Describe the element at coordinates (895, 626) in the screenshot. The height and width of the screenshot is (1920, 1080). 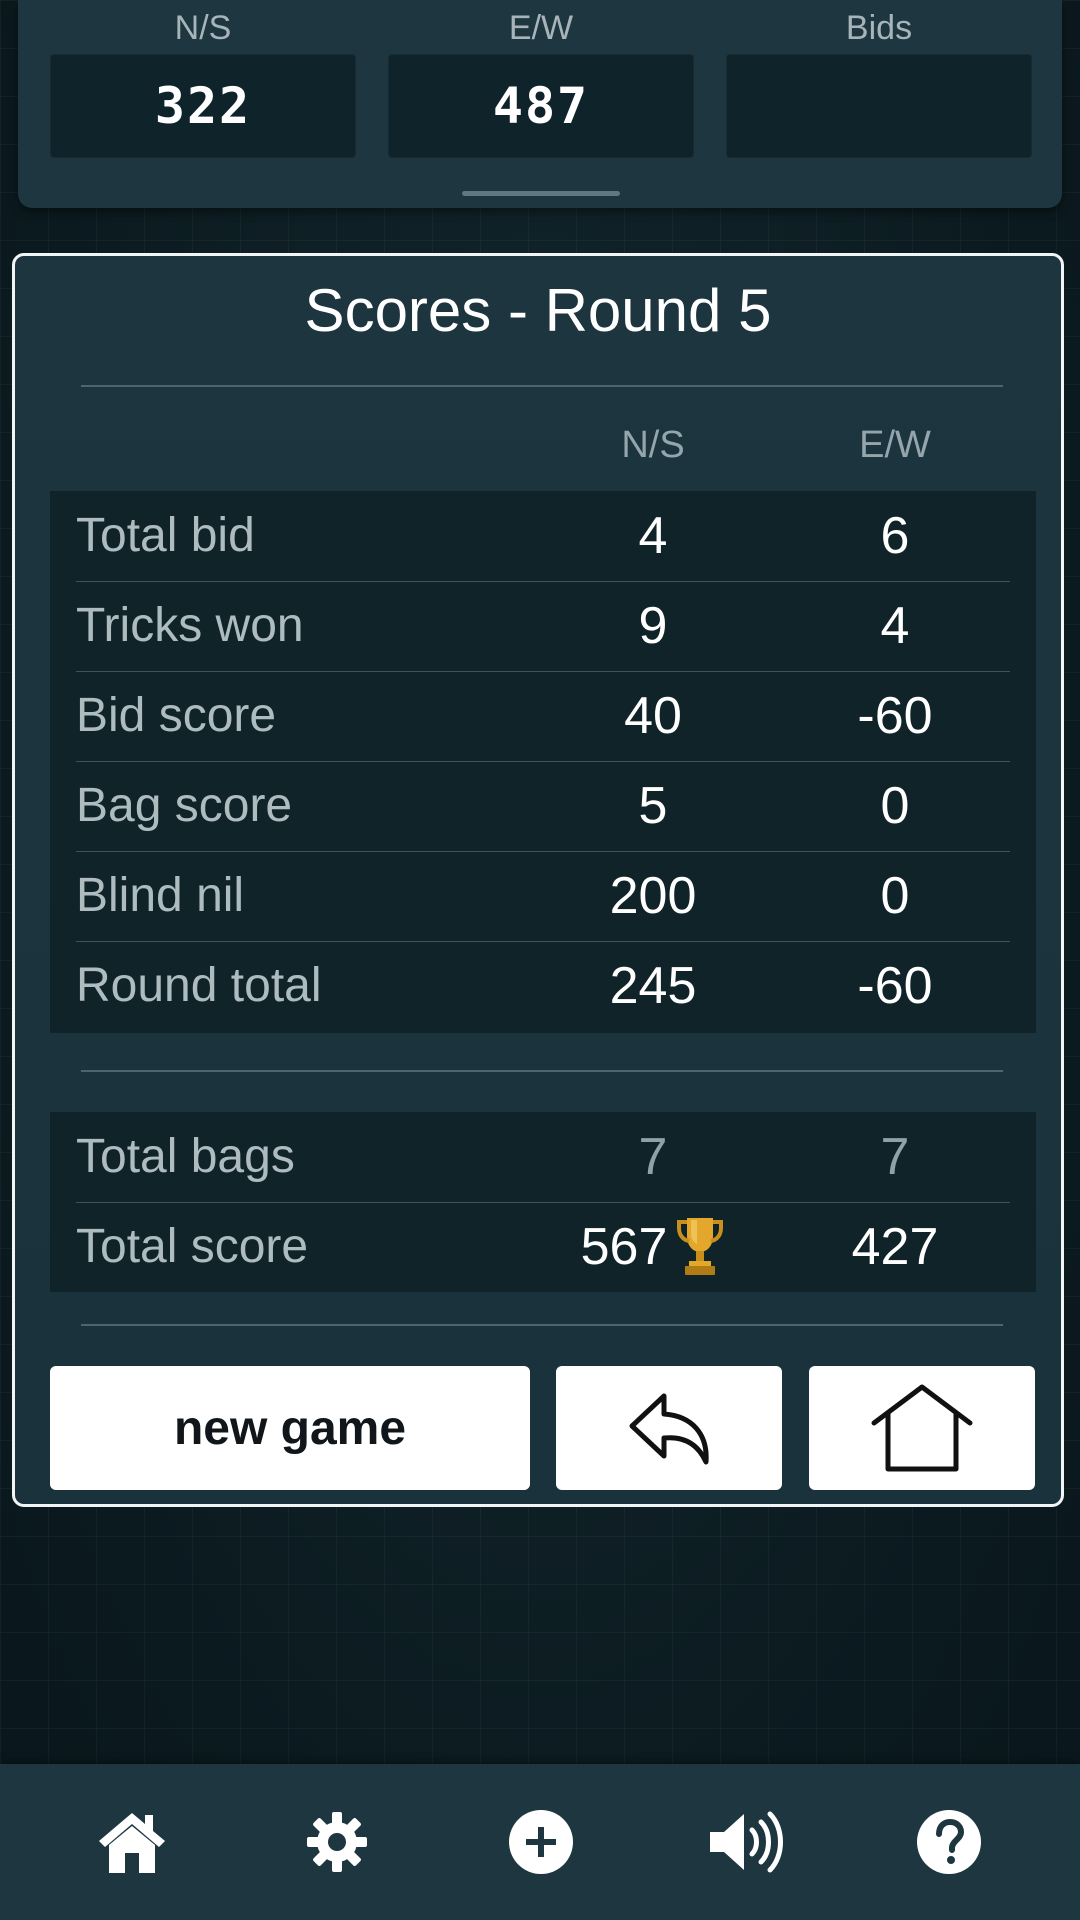
I see `ew-value: 4` at that location.